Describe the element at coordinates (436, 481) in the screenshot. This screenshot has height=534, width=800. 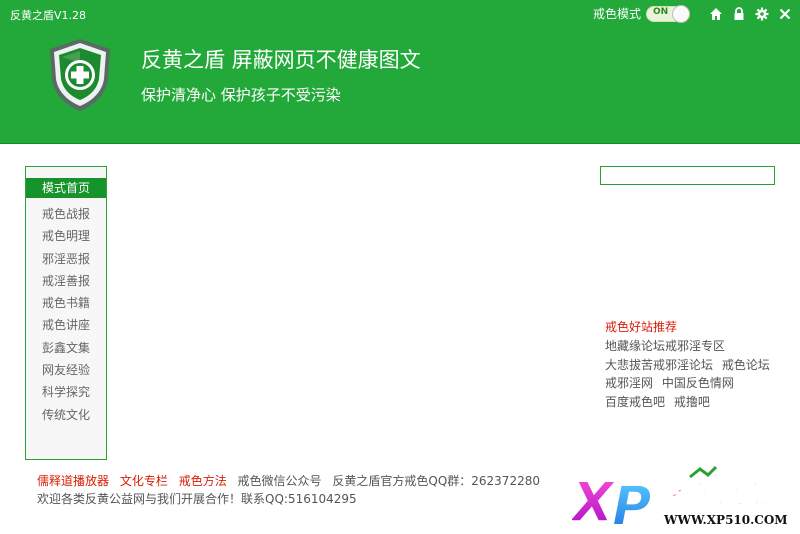
I see `footer-qq-group: 反黄之盾官方戒色QQ群：262372280` at that location.